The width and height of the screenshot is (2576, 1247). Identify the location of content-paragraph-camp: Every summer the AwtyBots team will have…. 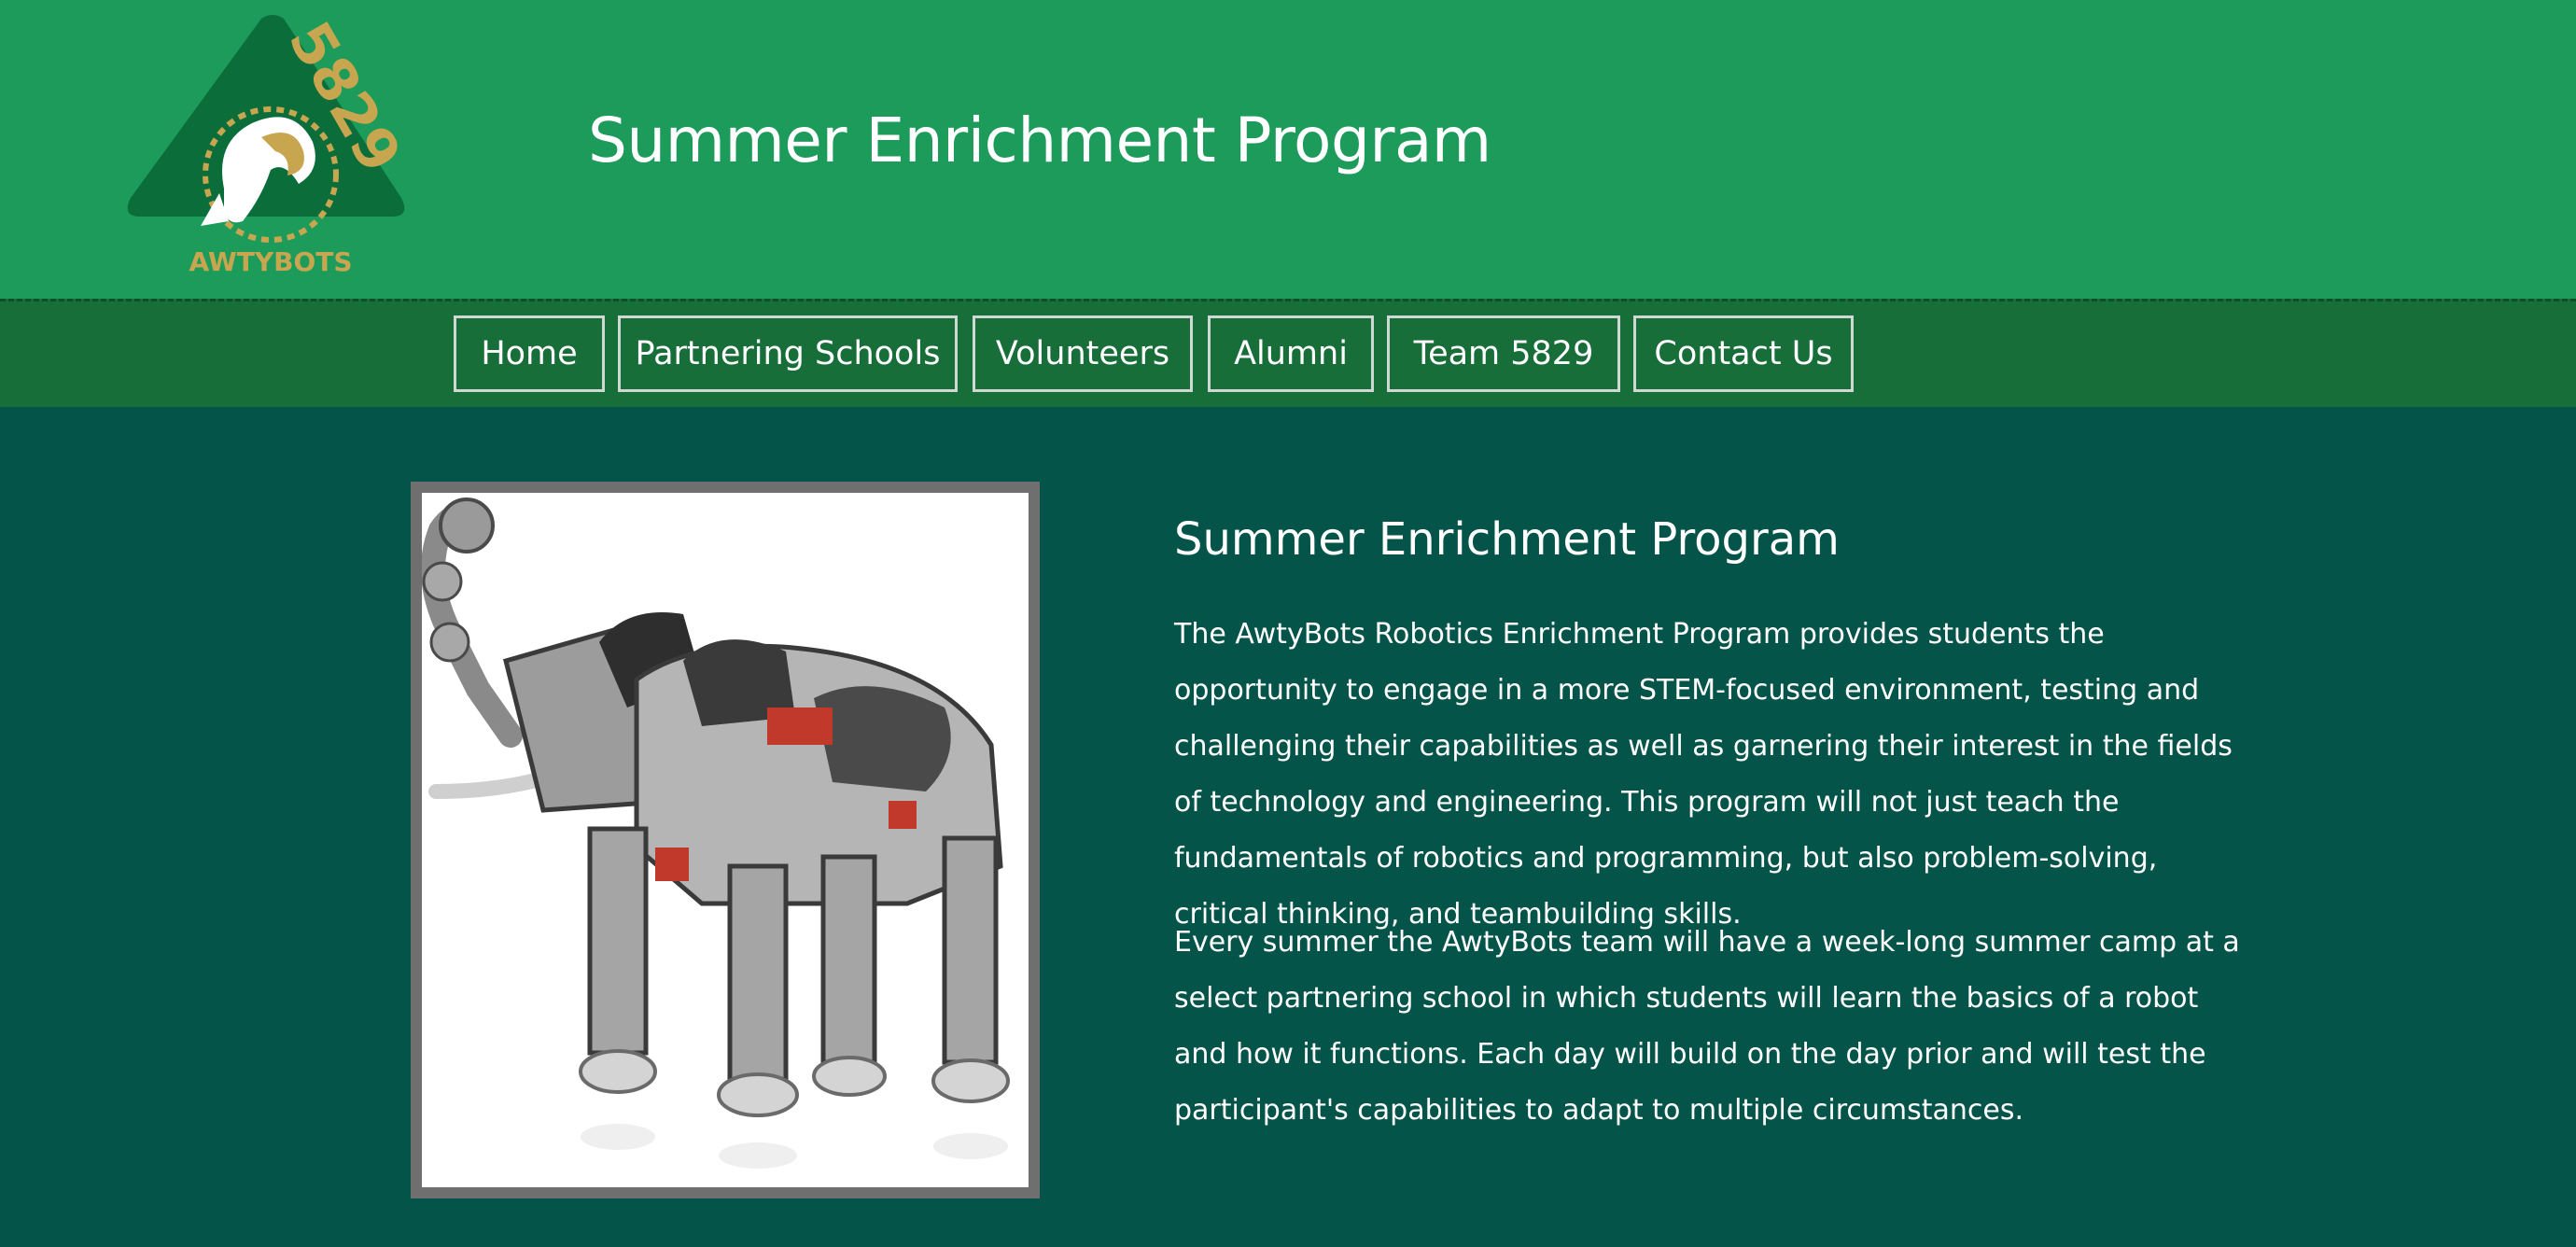
(1707, 1026).